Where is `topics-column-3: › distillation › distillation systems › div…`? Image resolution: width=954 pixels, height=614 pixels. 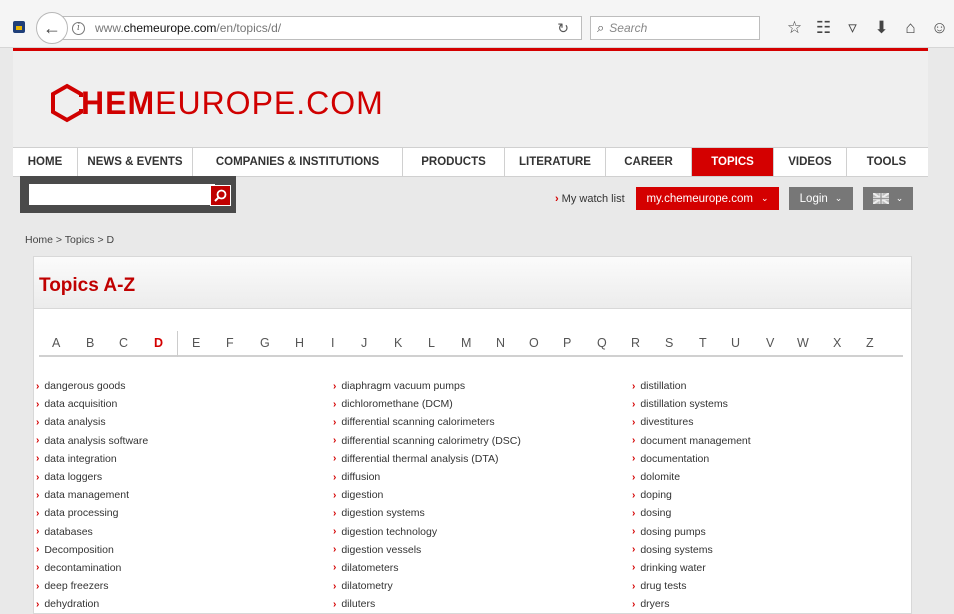 topics-column-3: › distillation › distillation systems › div… is located at coordinates (691, 495).